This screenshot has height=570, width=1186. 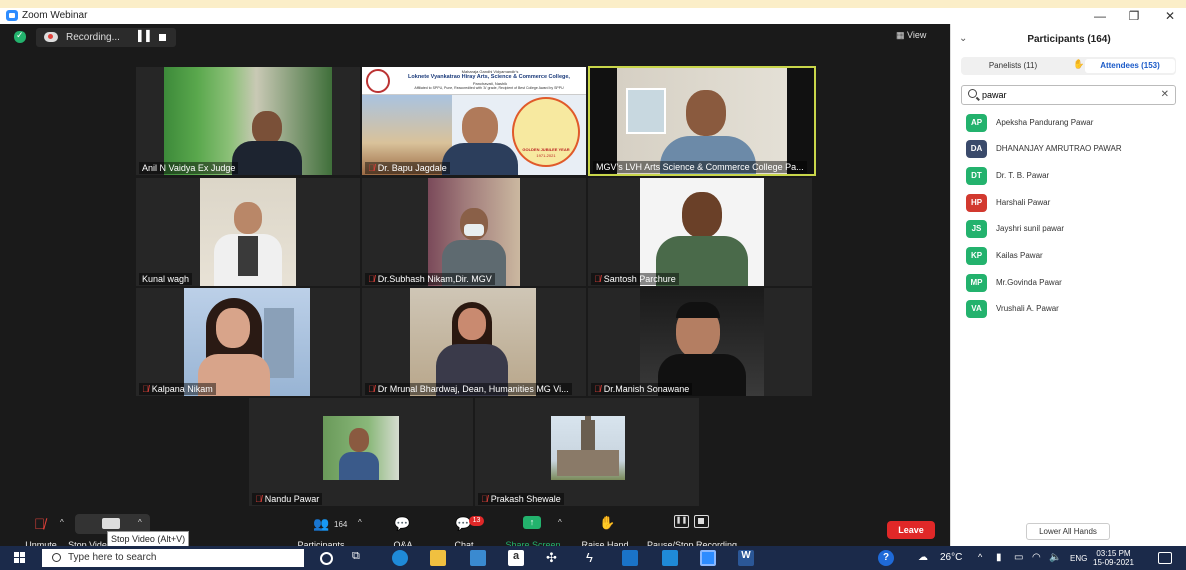 What do you see at coordinates (361, 452) in the screenshot?
I see `video-tile: 🎙̸ Nandu Pawar` at bounding box center [361, 452].